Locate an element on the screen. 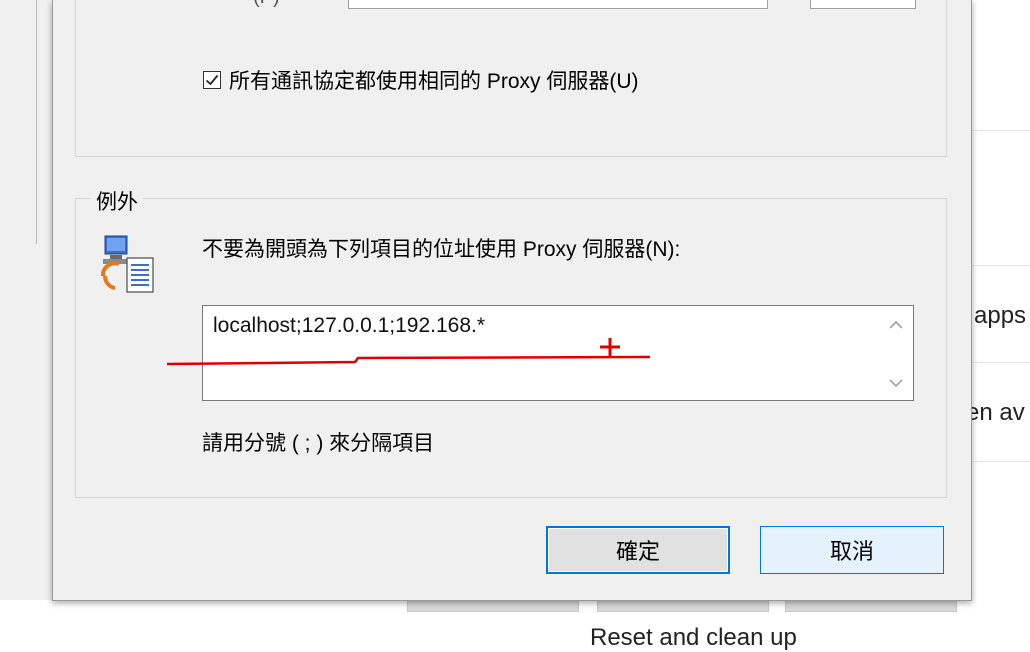  exceptions-textarea: localhost;127.0.0.1;192.168.* is located at coordinates (558, 353).